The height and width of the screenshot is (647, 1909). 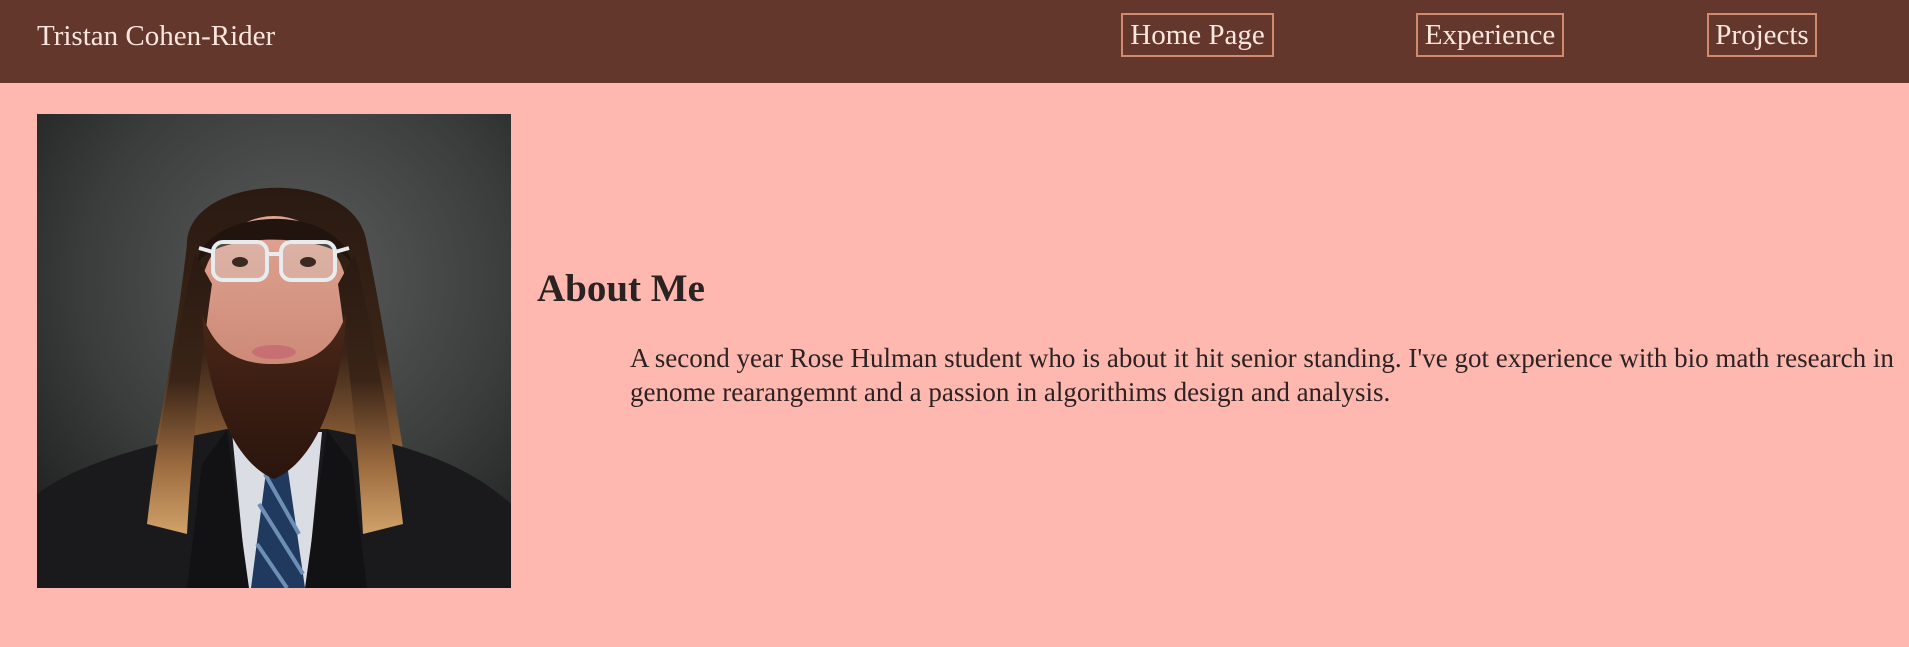 What do you see at coordinates (1762, 35) in the screenshot?
I see `nav-link-projects: Projects` at bounding box center [1762, 35].